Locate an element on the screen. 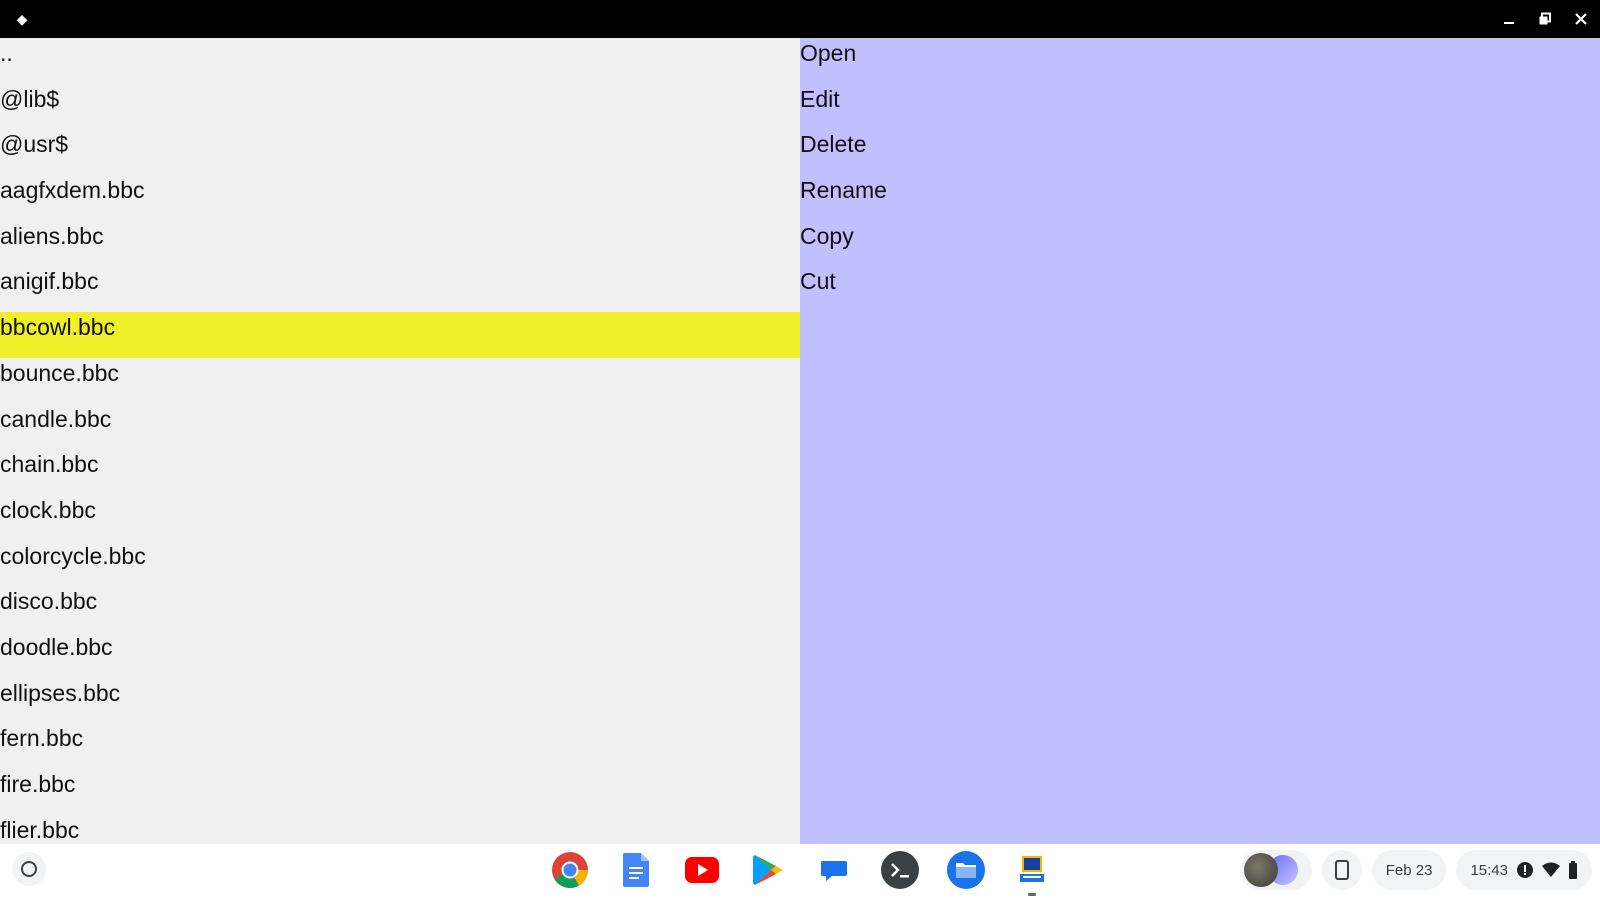 The image size is (1600, 900). file-row: colorcycle.bbc is located at coordinates (400, 564).